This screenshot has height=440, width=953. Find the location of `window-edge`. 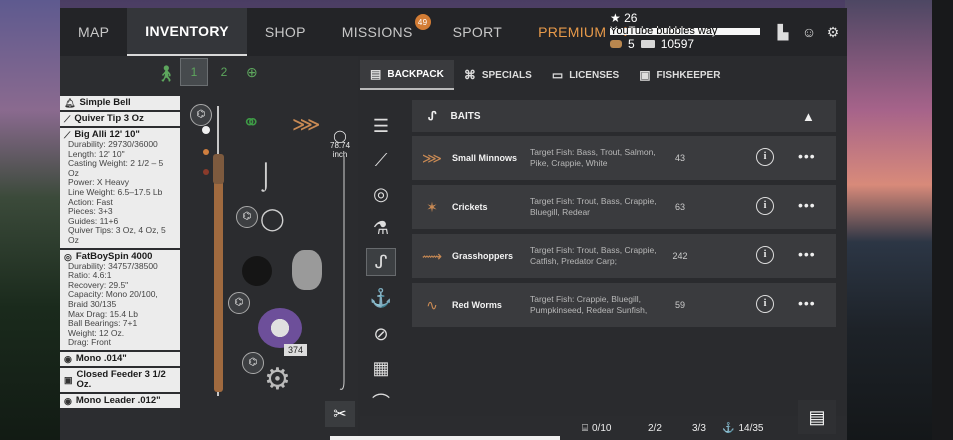

window-edge is located at coordinates (942, 220).